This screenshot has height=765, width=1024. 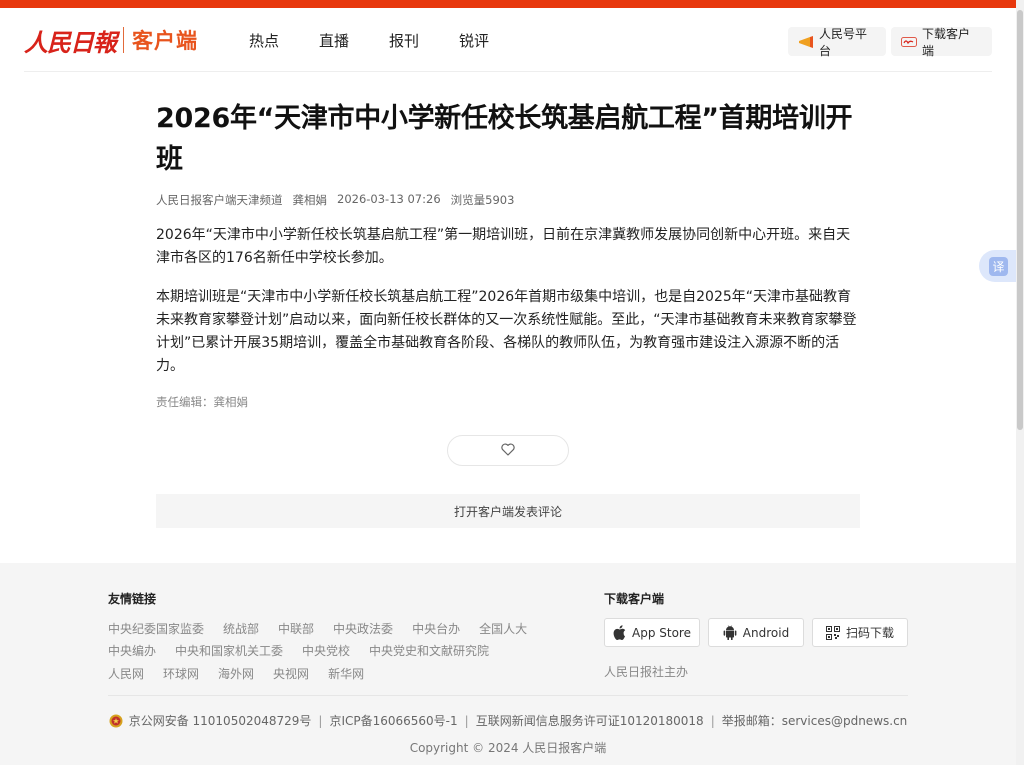 What do you see at coordinates (404, 40) in the screenshot?
I see `nav-item-newspaper: 报刊` at bounding box center [404, 40].